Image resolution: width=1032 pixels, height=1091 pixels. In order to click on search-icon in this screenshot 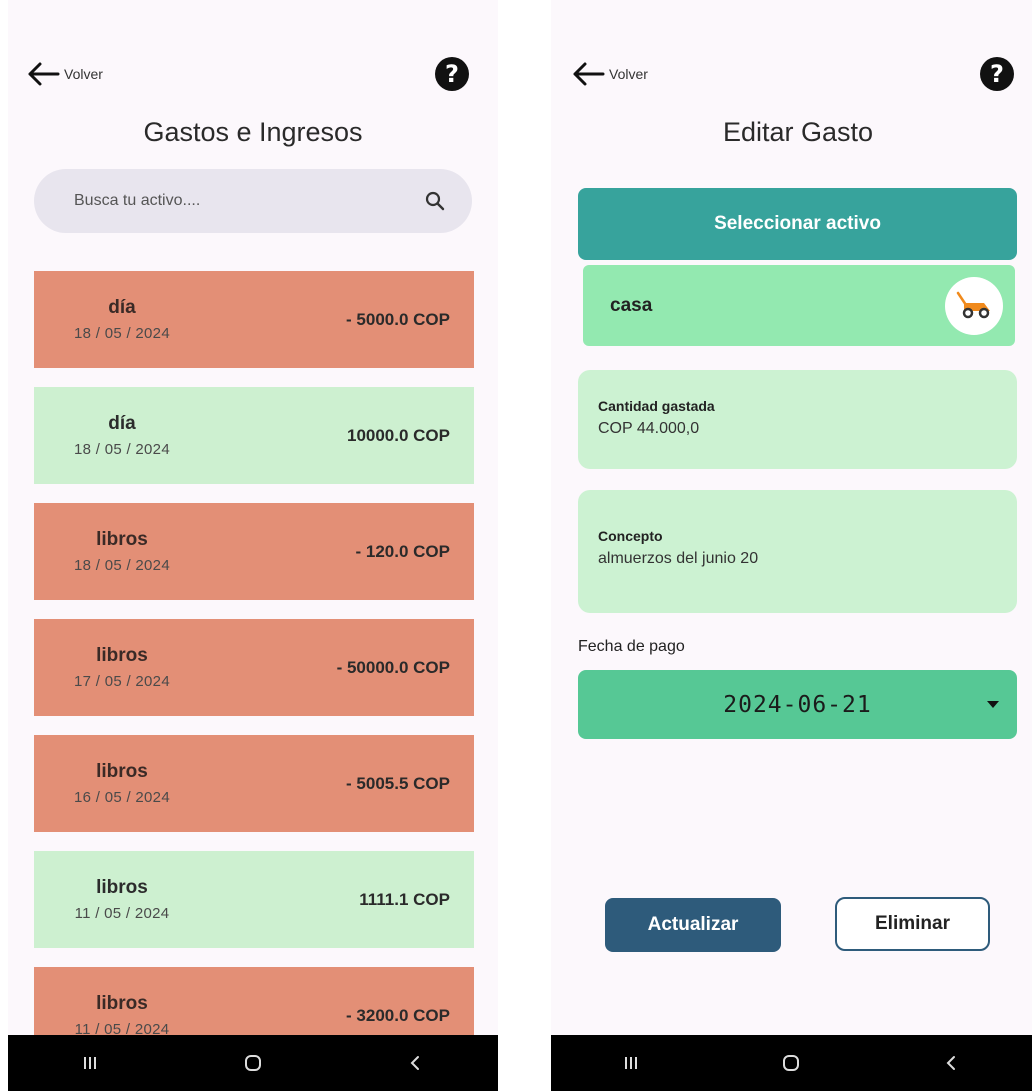, I will do `click(435, 201)`.